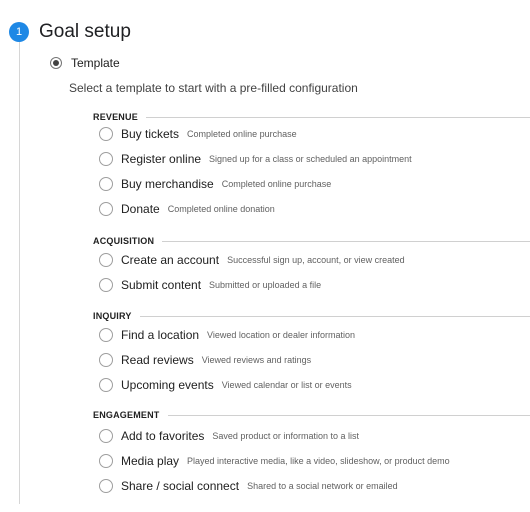 The width and height of the screenshot is (530, 512). What do you see at coordinates (112, 316) in the screenshot?
I see `category-label: INQUIRY` at bounding box center [112, 316].